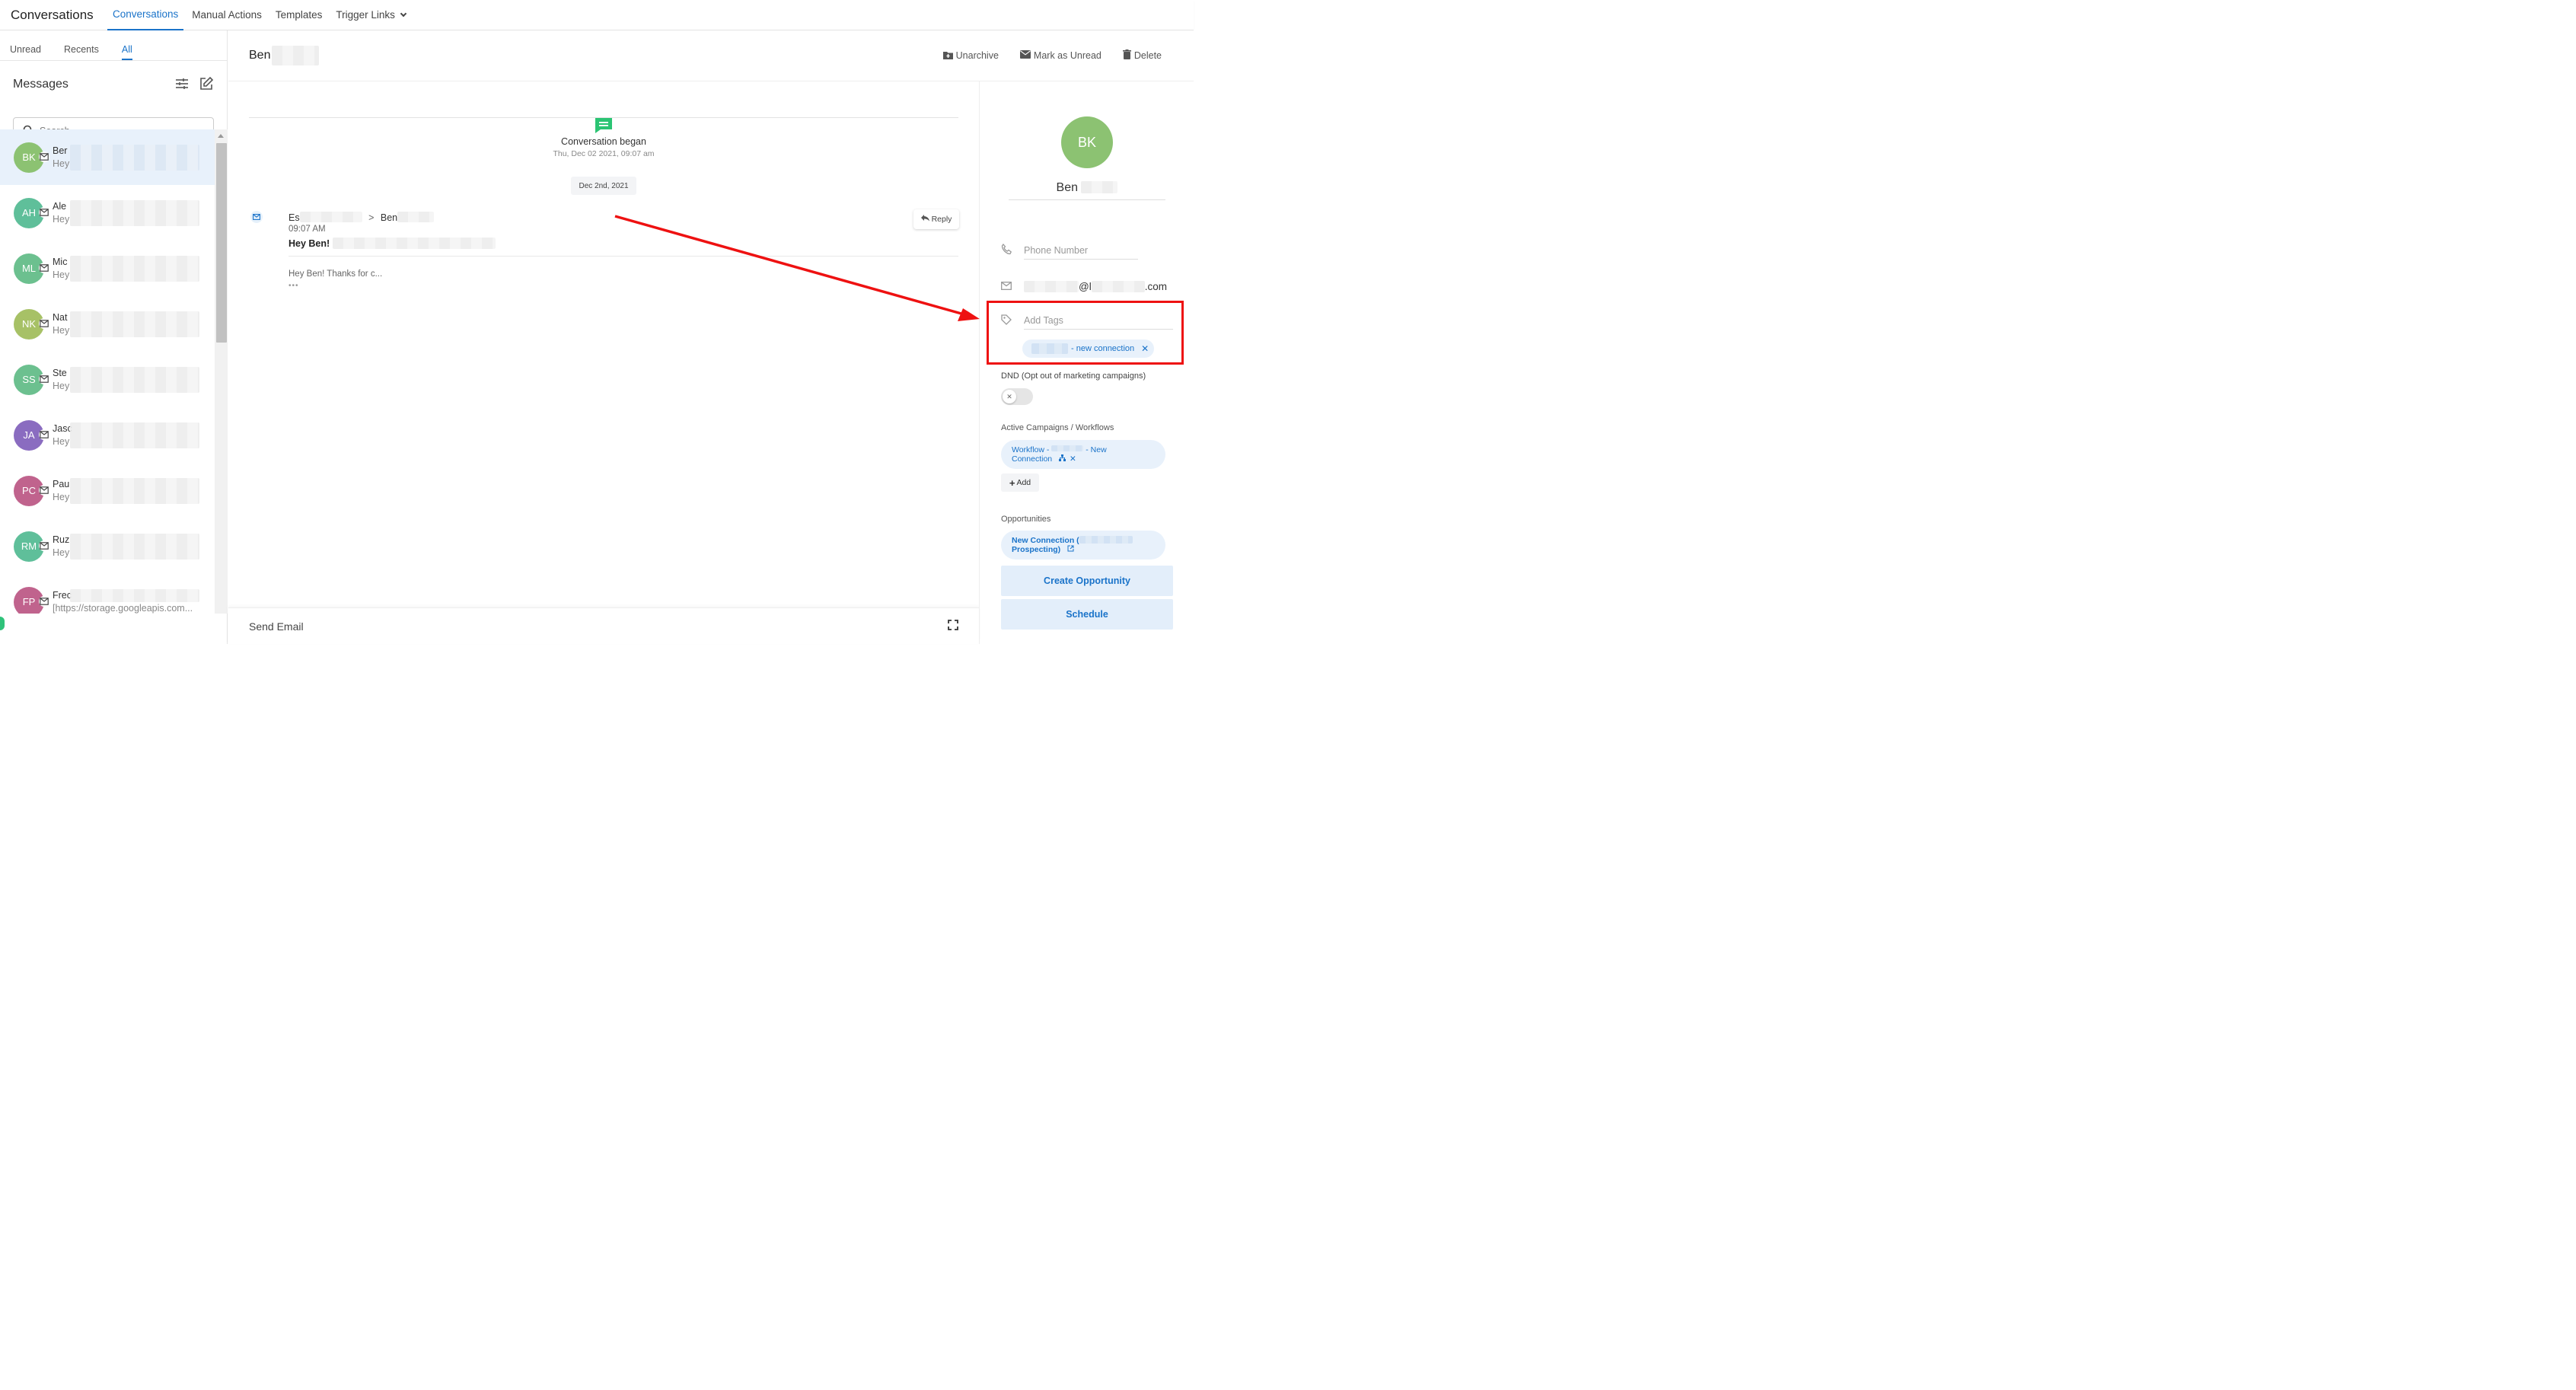  I want to click on avatar: BK, so click(31, 157).